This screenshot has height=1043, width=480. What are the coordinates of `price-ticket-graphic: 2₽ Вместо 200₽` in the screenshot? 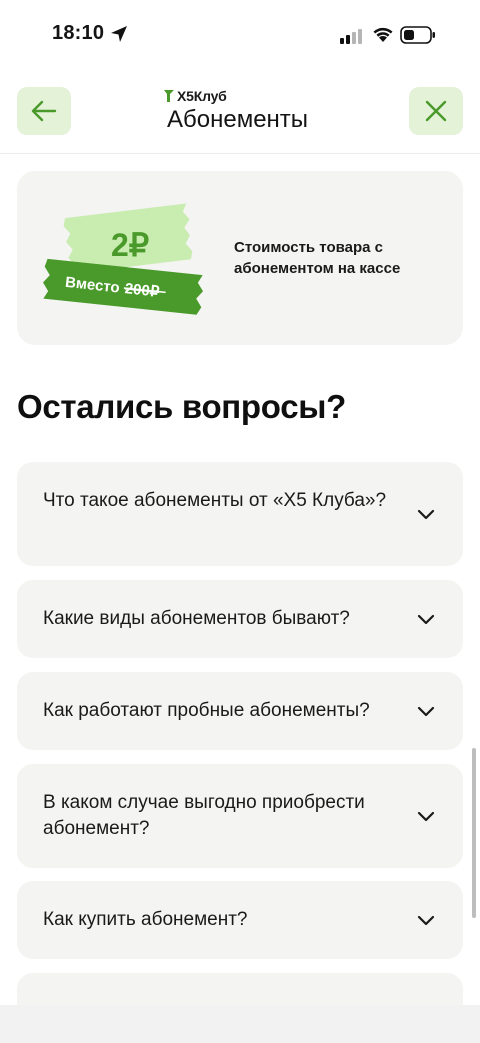 It's located at (123, 259).